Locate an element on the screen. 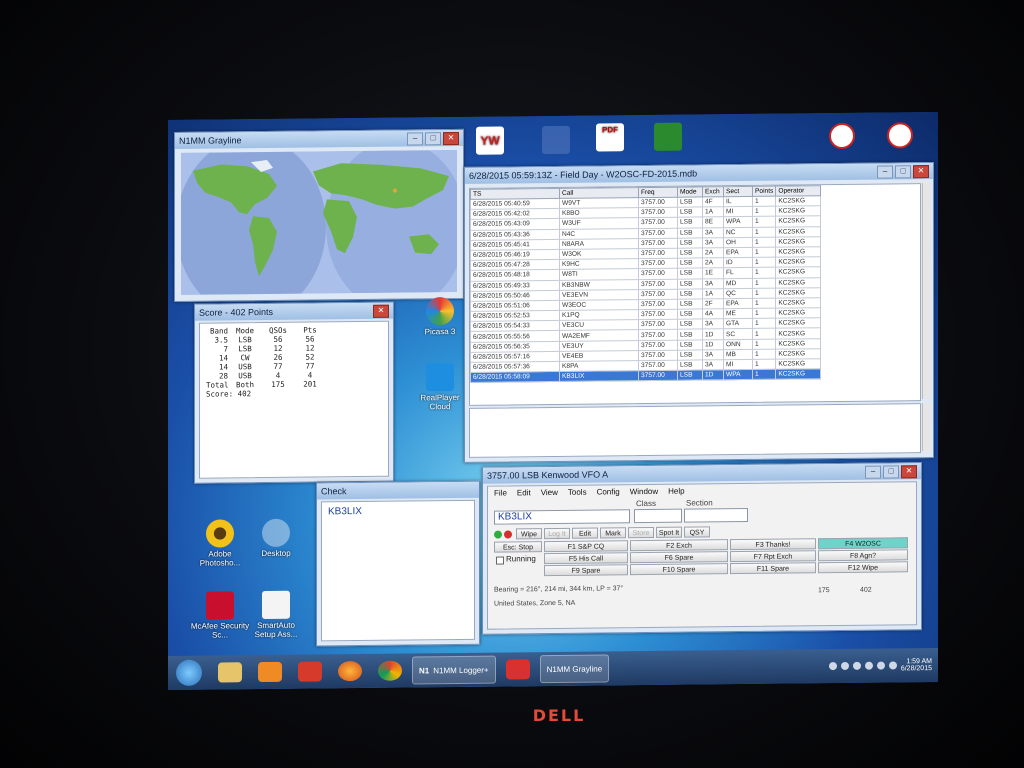 The image size is (1024, 768). log-column-header: Points is located at coordinates (764, 191).